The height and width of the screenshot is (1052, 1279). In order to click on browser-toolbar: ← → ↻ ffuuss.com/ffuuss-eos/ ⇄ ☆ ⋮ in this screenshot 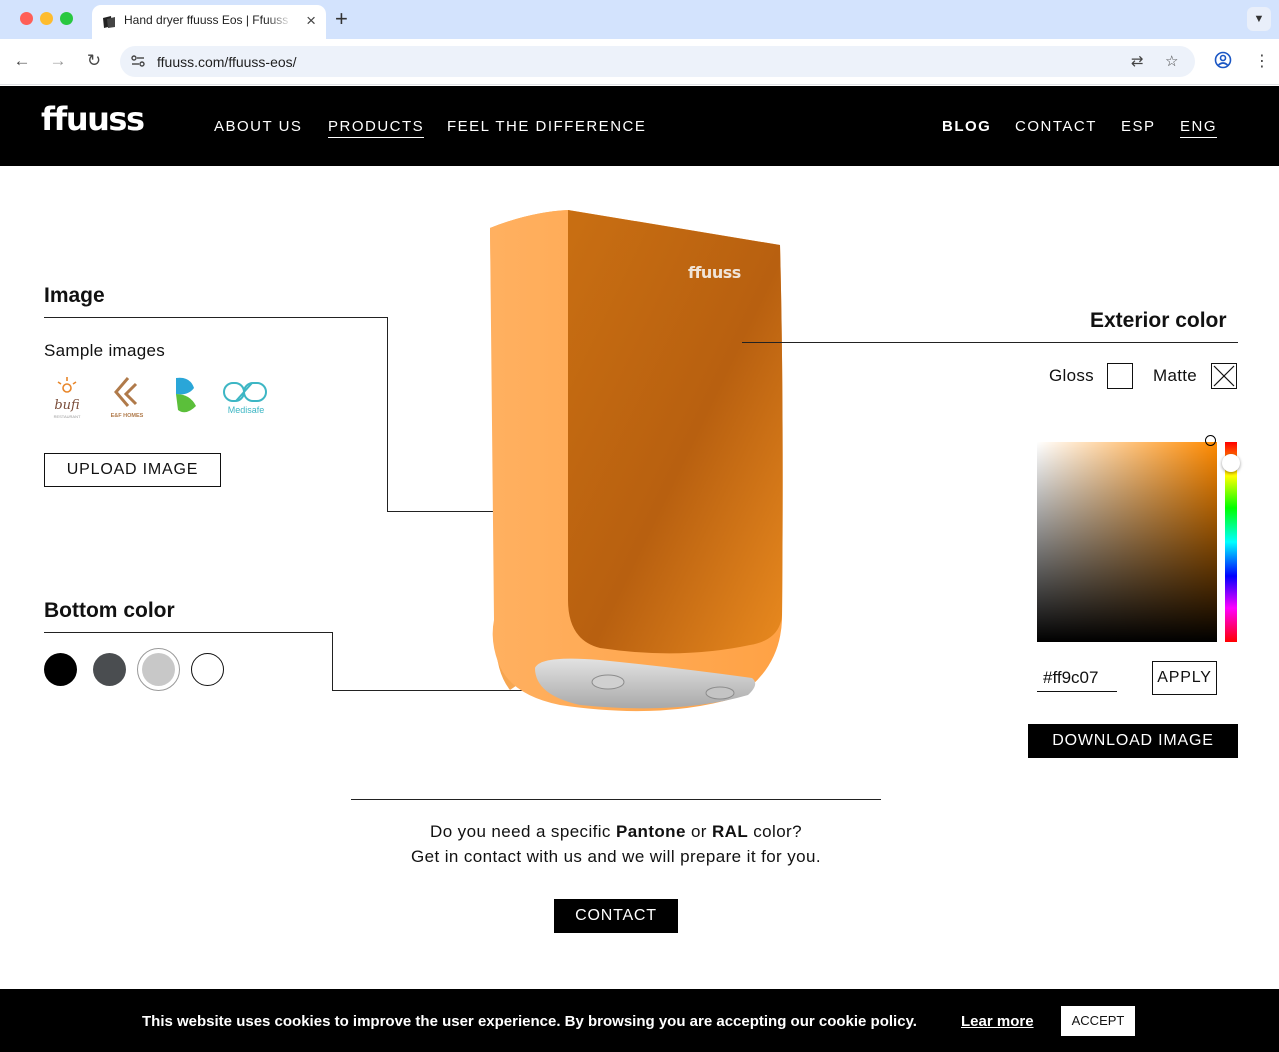, I will do `click(639, 62)`.